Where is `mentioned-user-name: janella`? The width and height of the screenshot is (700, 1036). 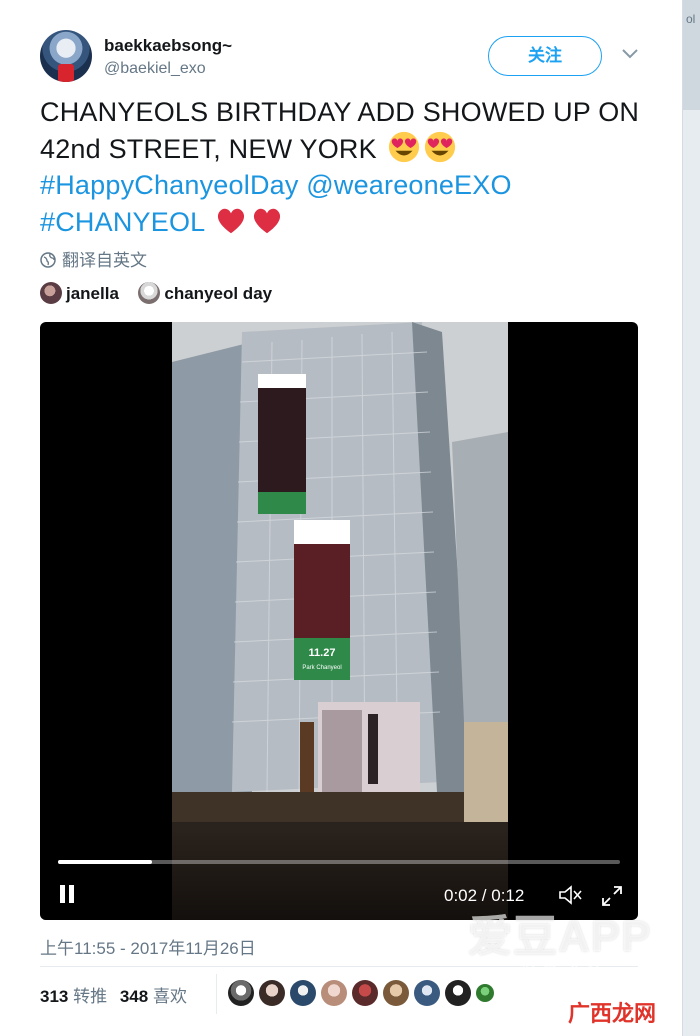
mentioned-user-name: janella is located at coordinates (92, 293).